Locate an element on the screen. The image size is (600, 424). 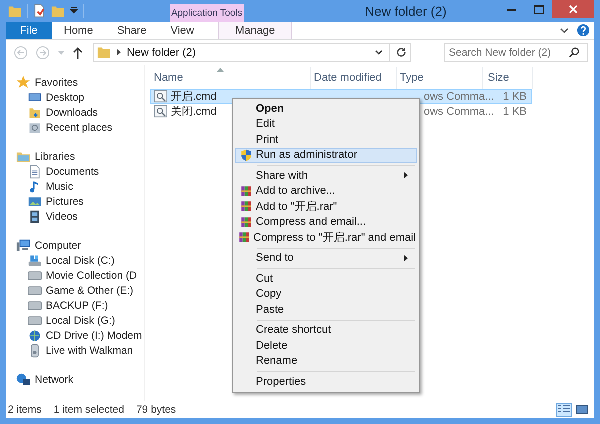
selection-size: 79 bytes is located at coordinates (156, 410).